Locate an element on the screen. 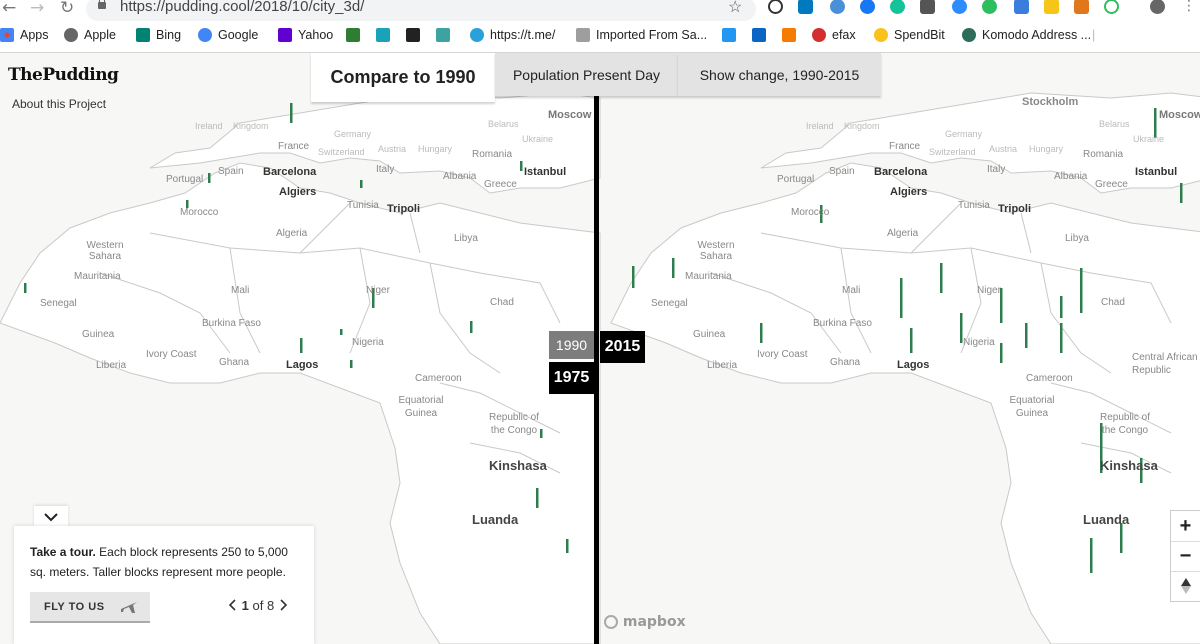  zoom-icon is located at coordinates (959, 7).